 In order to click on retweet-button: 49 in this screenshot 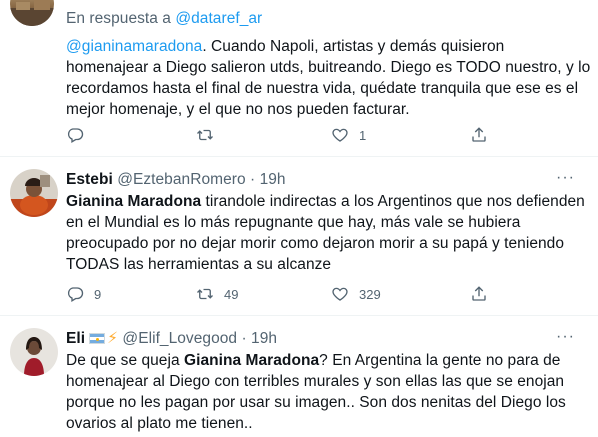, I will do `click(217, 294)`.